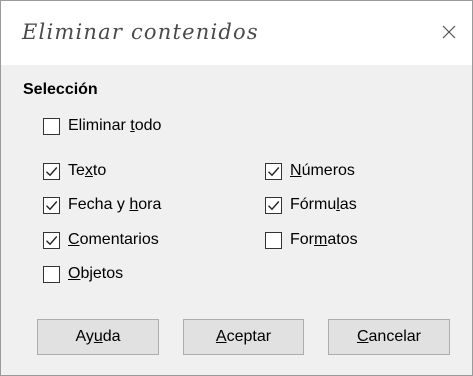  Describe the element at coordinates (322, 170) in the screenshot. I see `numbers-label: Números` at that location.